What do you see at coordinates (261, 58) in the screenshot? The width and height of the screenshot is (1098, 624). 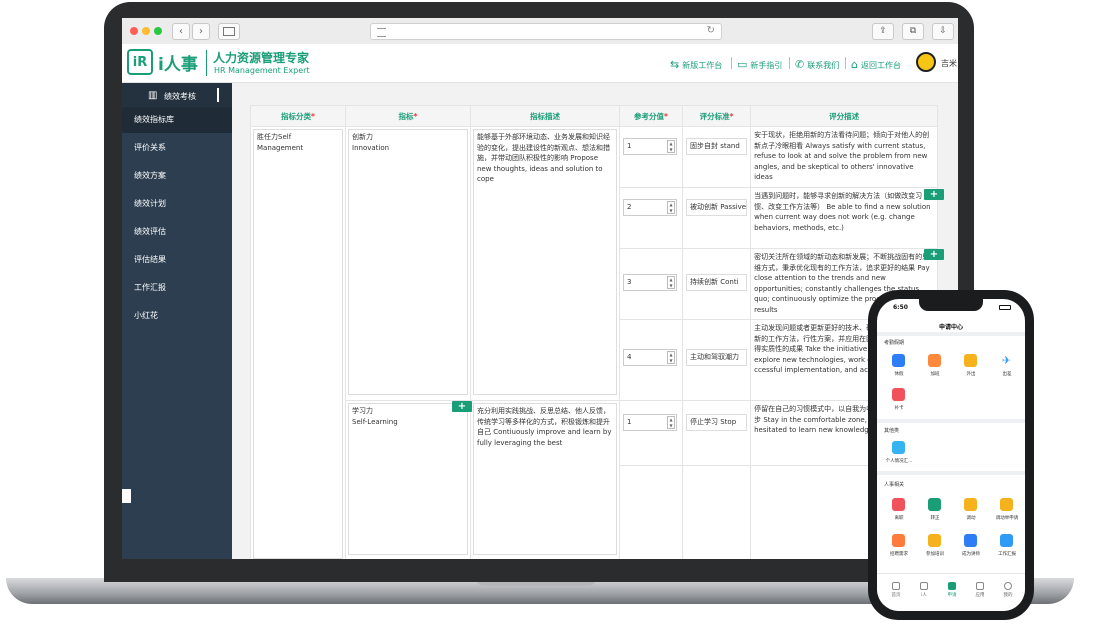 I see `brand-slogan-cn: 人力资源管理专家` at bounding box center [261, 58].